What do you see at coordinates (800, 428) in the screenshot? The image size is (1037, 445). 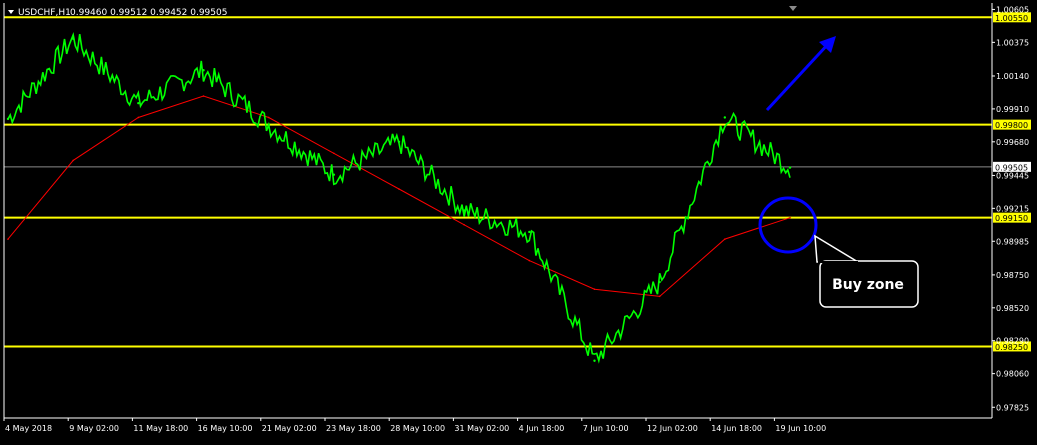 I see `x-tick-label-12: 19 Jun 10:00` at bounding box center [800, 428].